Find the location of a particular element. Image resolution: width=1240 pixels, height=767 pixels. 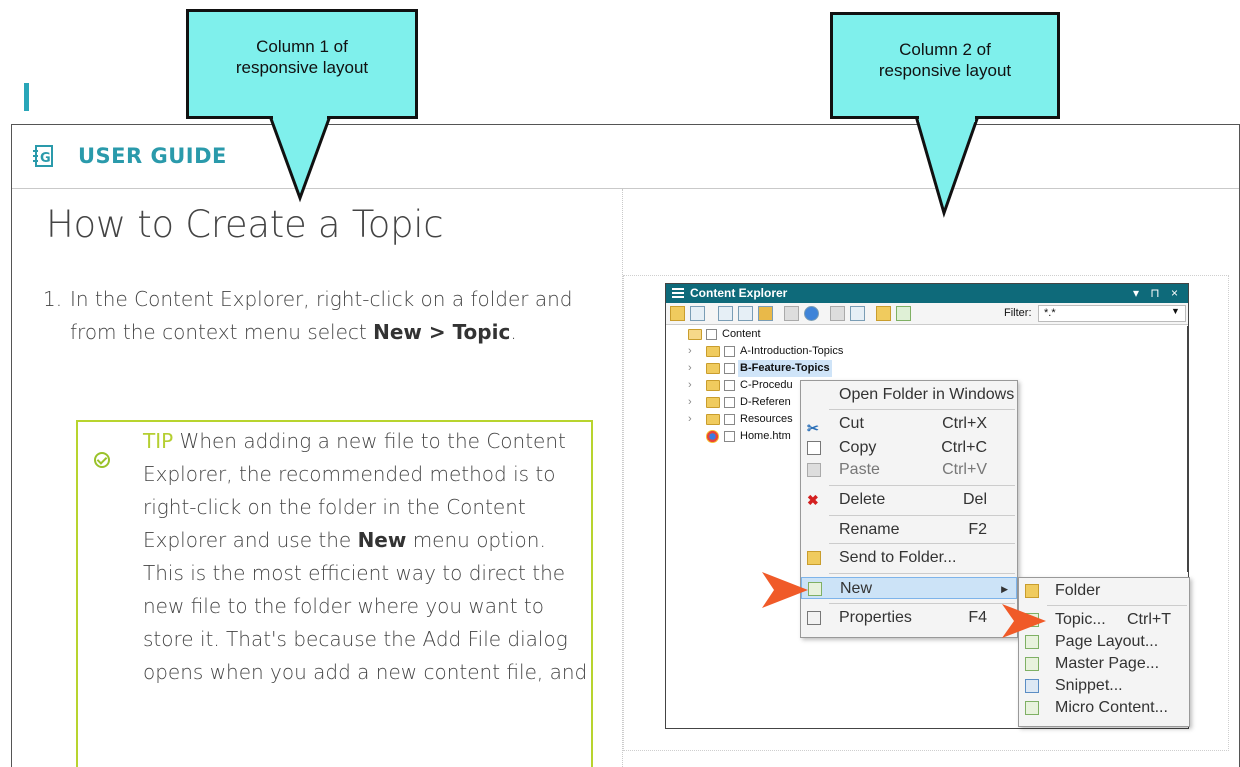

callout-column-1: Column 1 of responsive layout is located at coordinates (302, 64).